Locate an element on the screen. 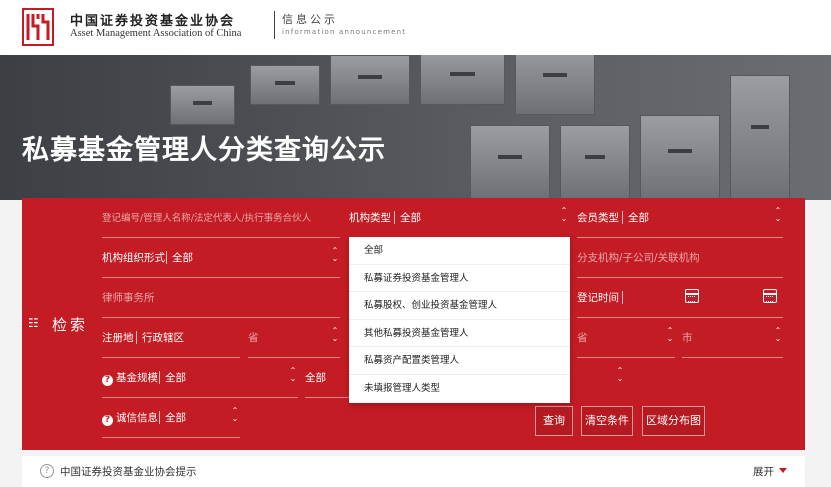 The height and width of the screenshot is (487, 831). province-select: 省 ⌃ ⌄ is located at coordinates (294, 338).